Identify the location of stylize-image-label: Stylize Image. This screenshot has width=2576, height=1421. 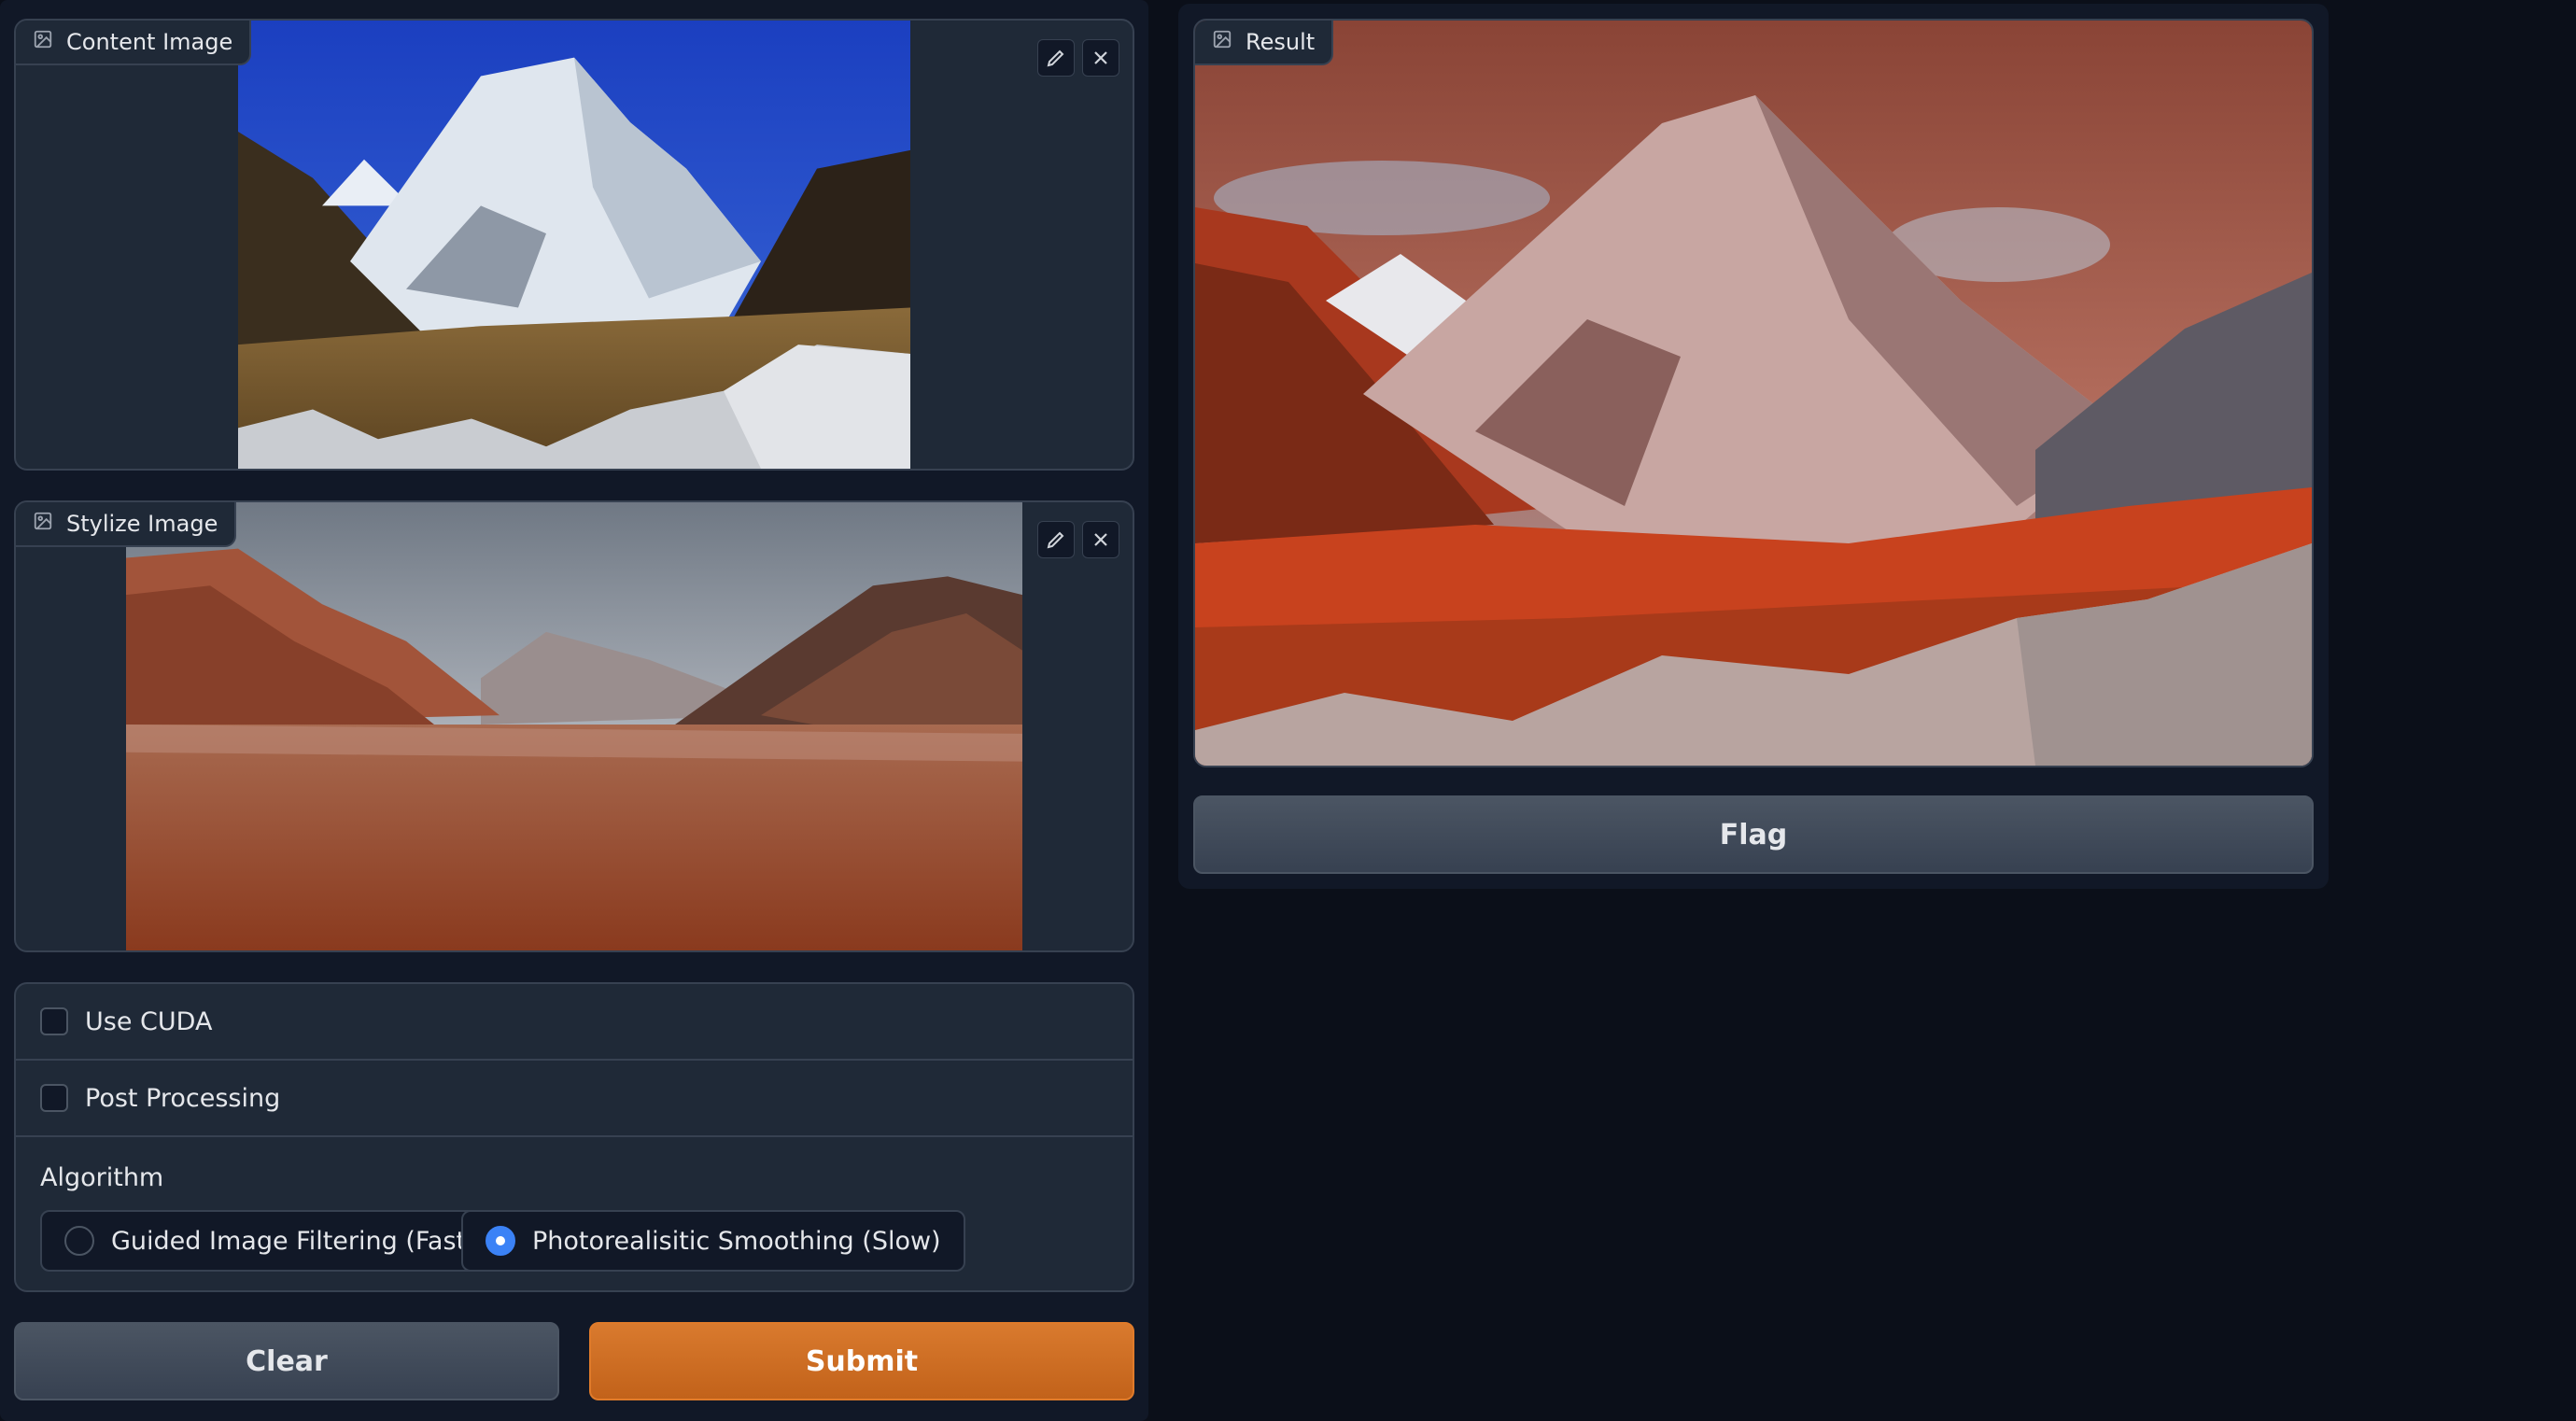
(127, 525).